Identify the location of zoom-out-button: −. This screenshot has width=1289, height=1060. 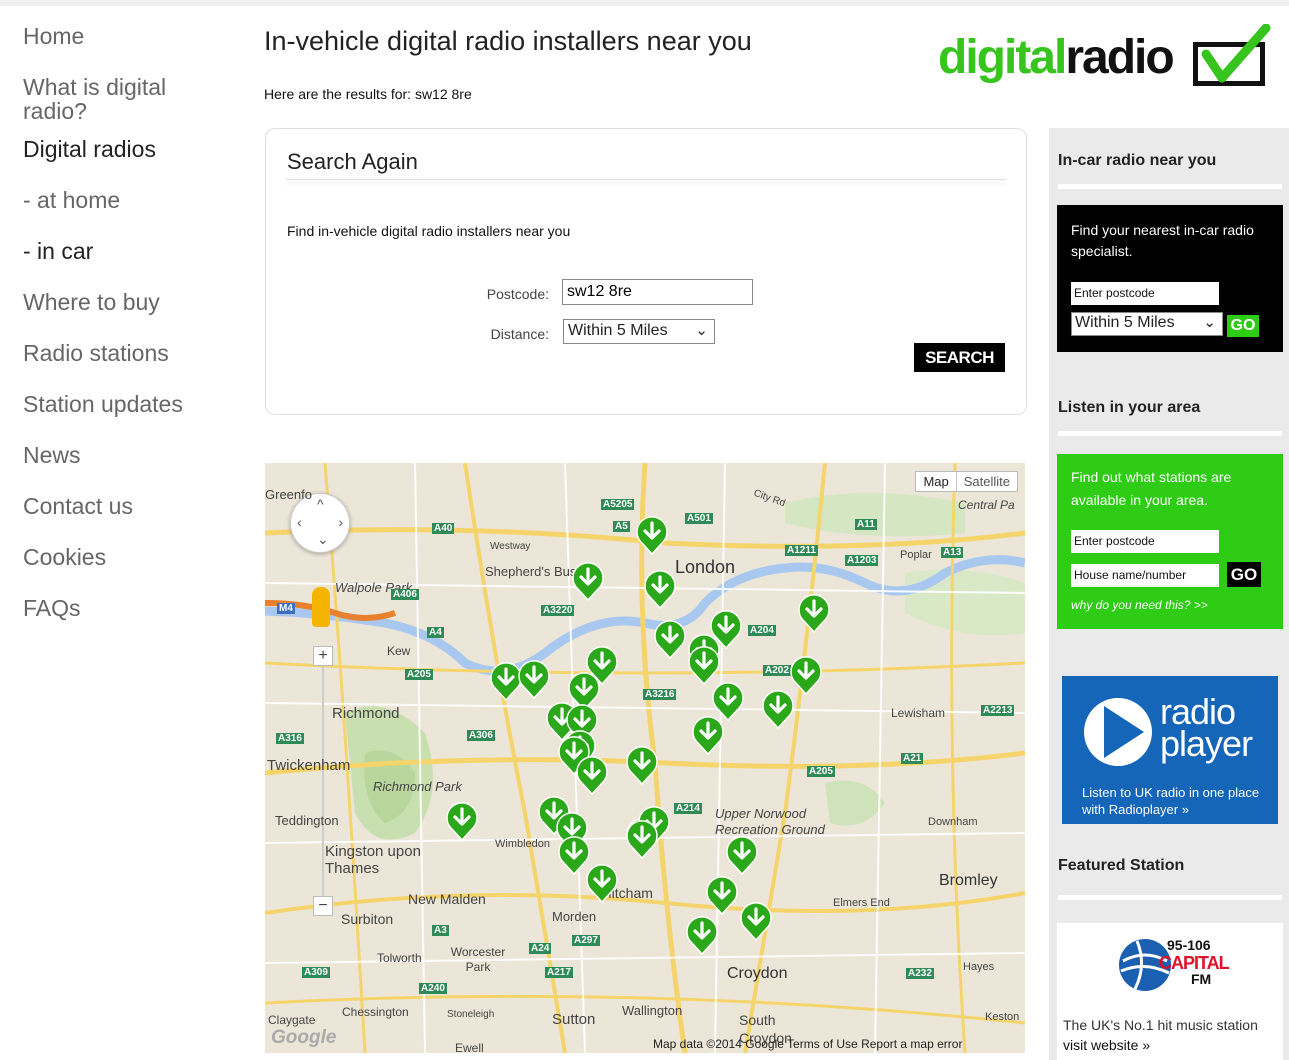
(323, 906).